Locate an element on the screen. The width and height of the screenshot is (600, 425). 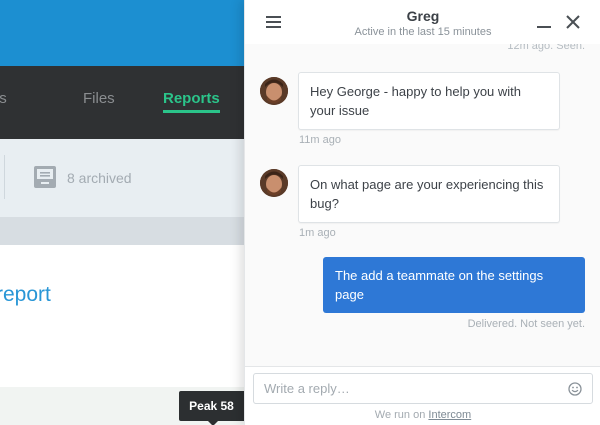
delivery-status: Delivered. Not seen yet. is located at coordinates (526, 324).